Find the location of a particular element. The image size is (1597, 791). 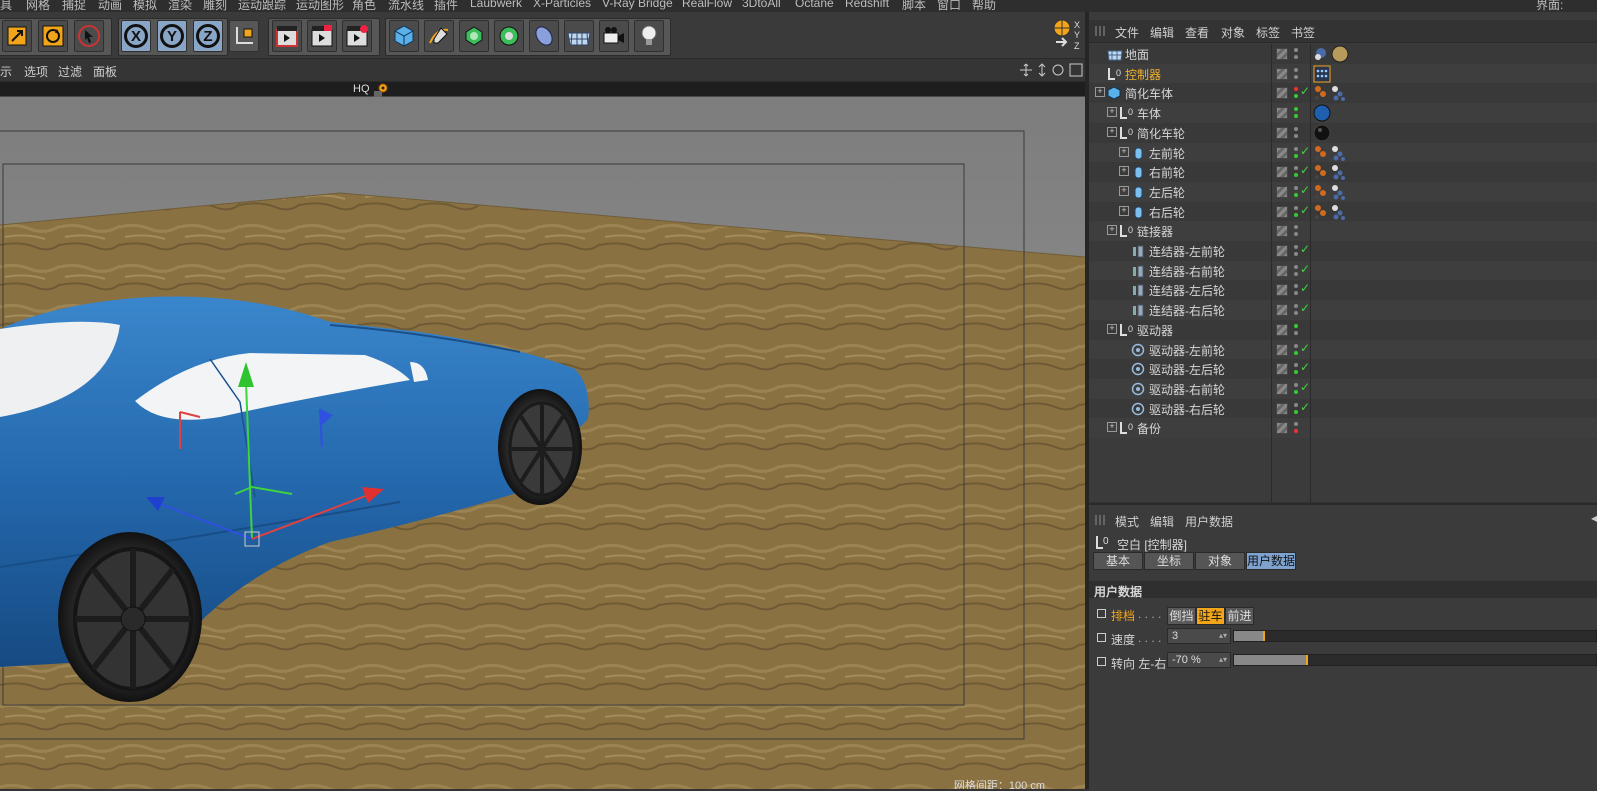

menu-item: 插件 is located at coordinates (446, 6).